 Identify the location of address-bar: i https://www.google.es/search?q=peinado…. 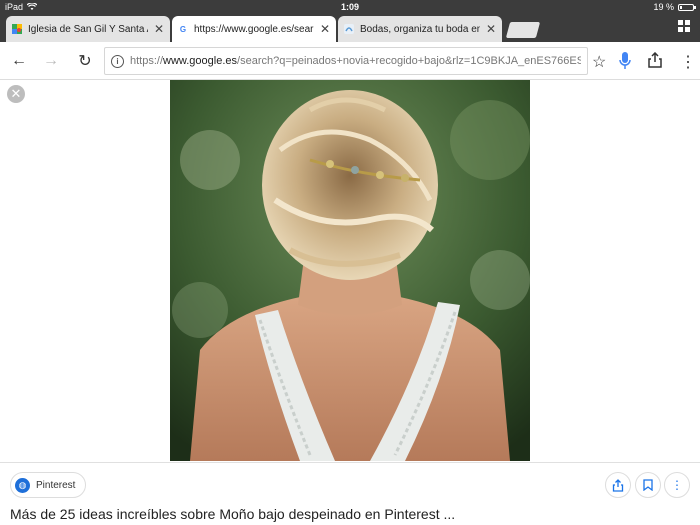
(346, 61).